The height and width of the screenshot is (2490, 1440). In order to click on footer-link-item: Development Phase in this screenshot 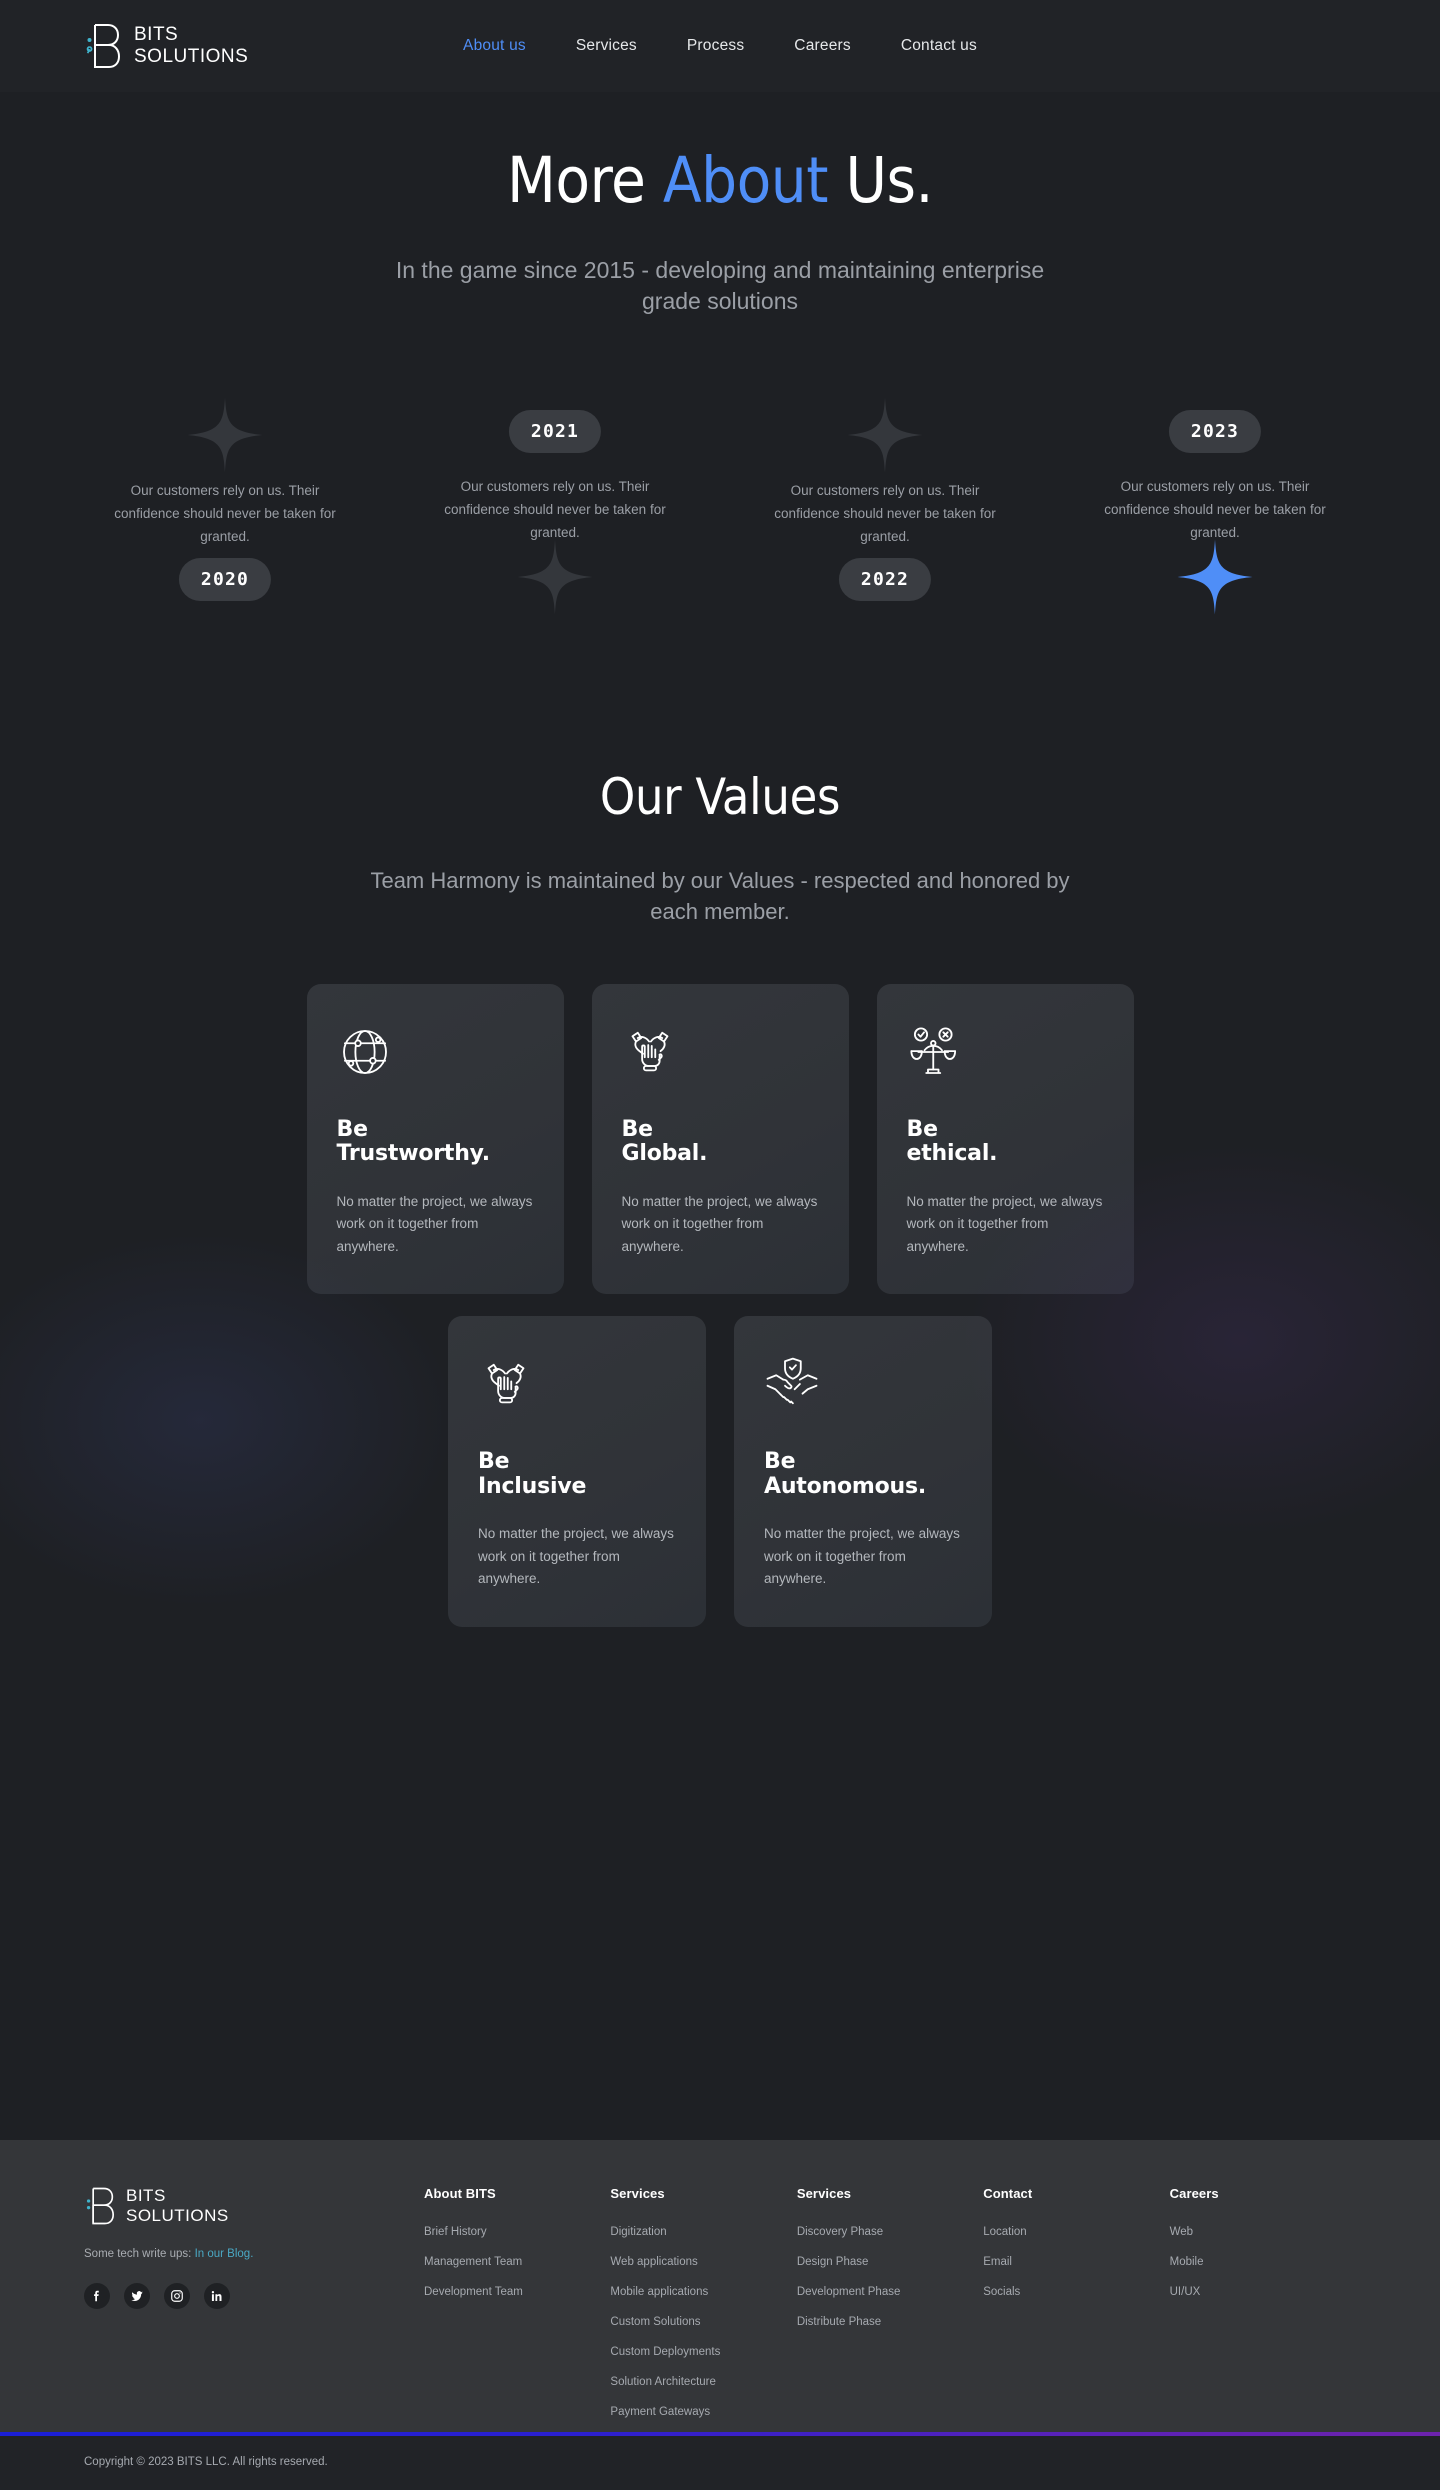, I will do `click(890, 2291)`.